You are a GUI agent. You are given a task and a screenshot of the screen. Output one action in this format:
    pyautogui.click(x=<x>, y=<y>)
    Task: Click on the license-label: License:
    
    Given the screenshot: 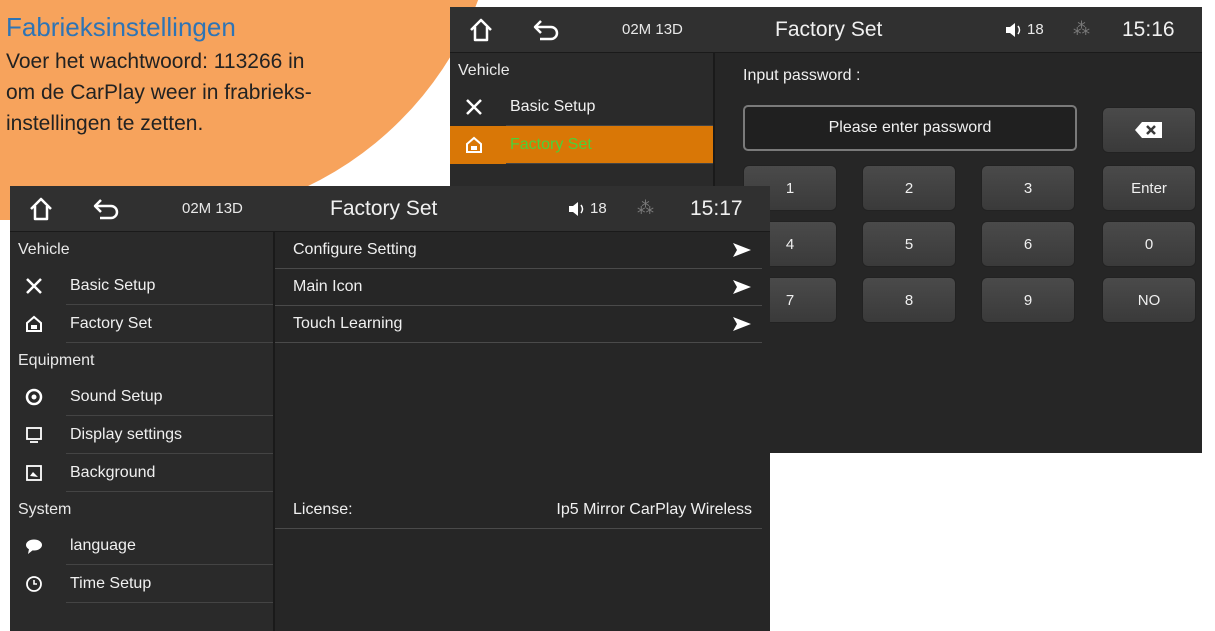 What is the action you would take?
    pyautogui.click(x=323, y=509)
    